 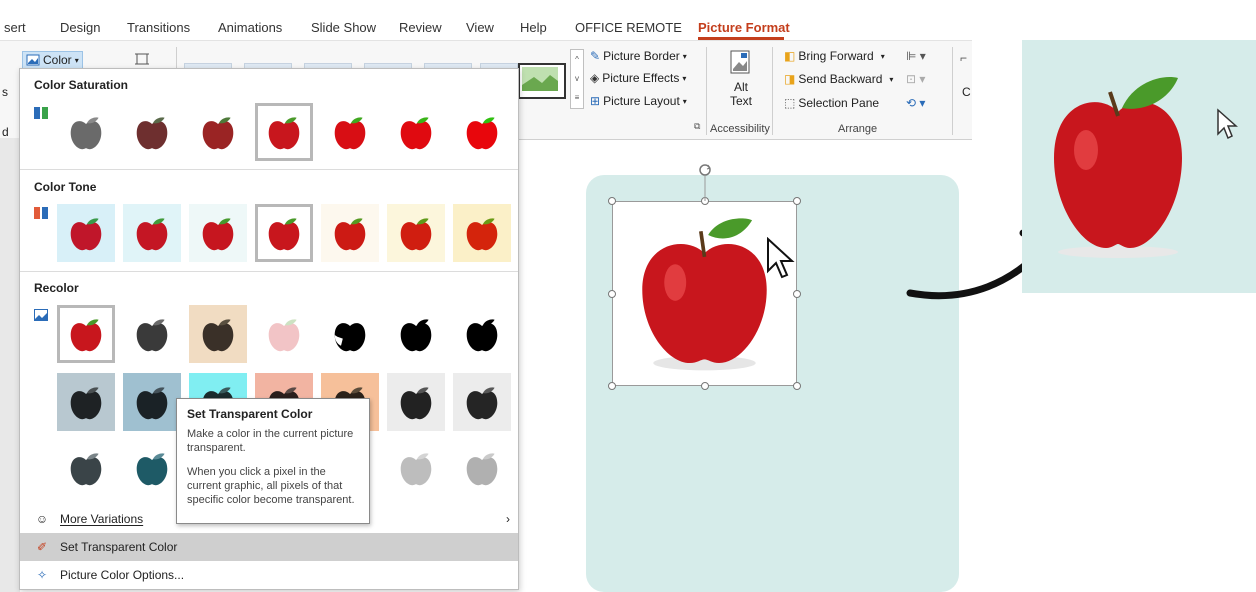 I want to click on style-thumbnail-selected, so click(x=542, y=81).